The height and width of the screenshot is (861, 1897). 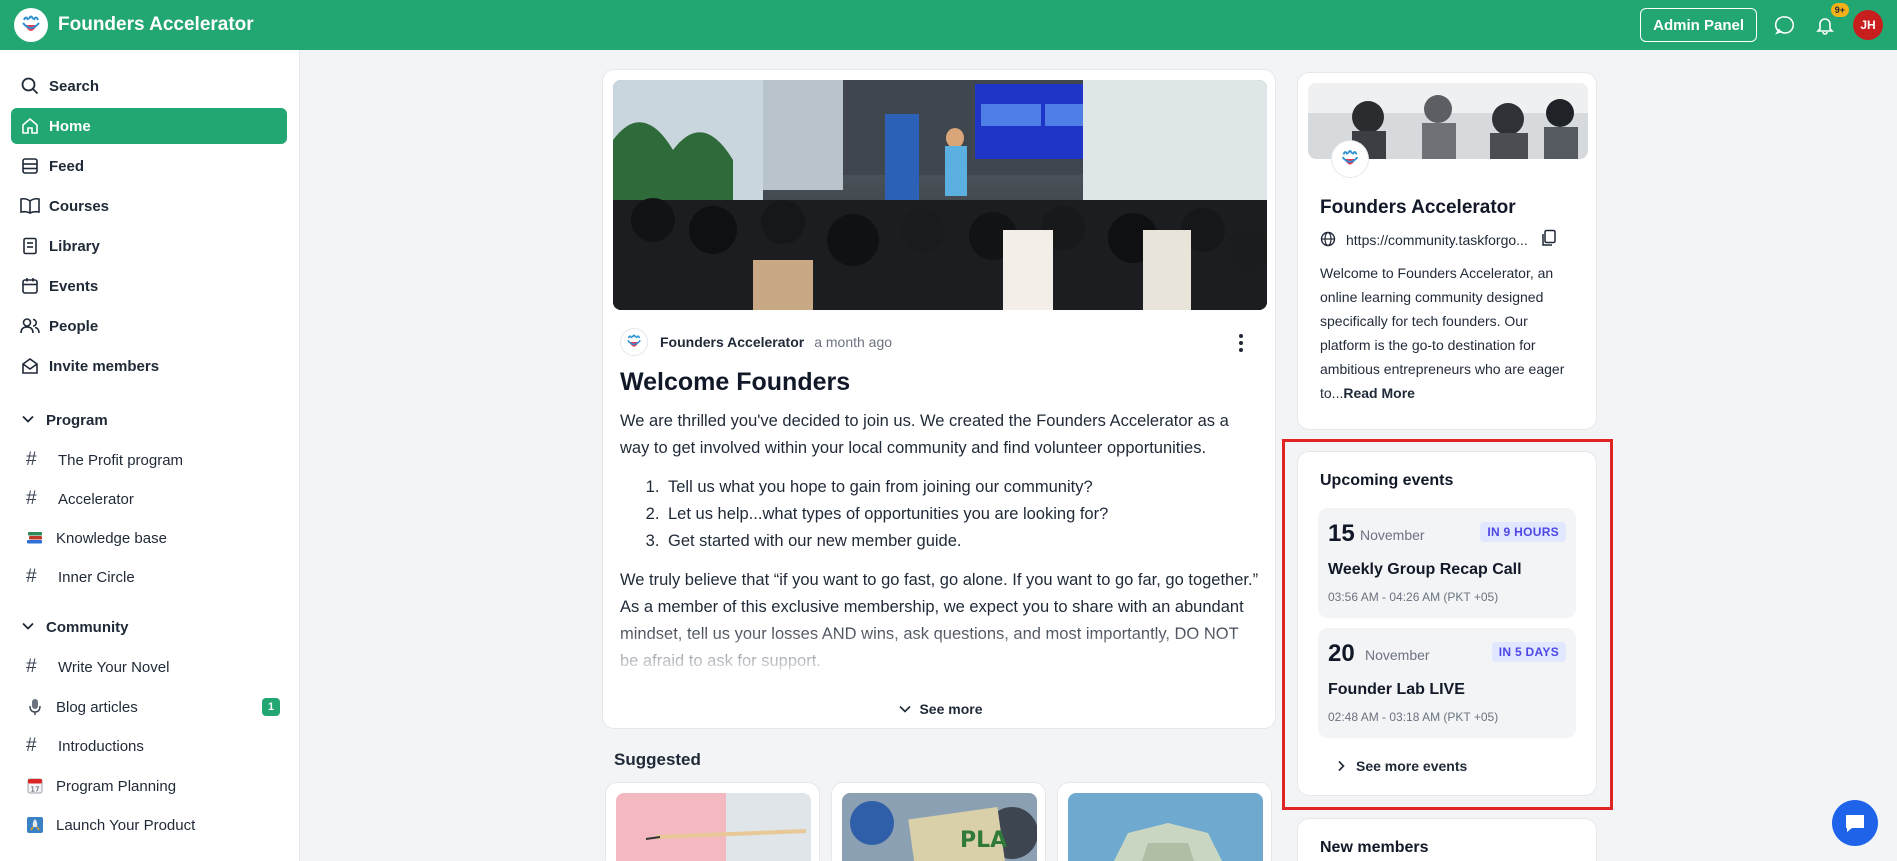 I want to click on support-chat-button, so click(x=1855, y=823).